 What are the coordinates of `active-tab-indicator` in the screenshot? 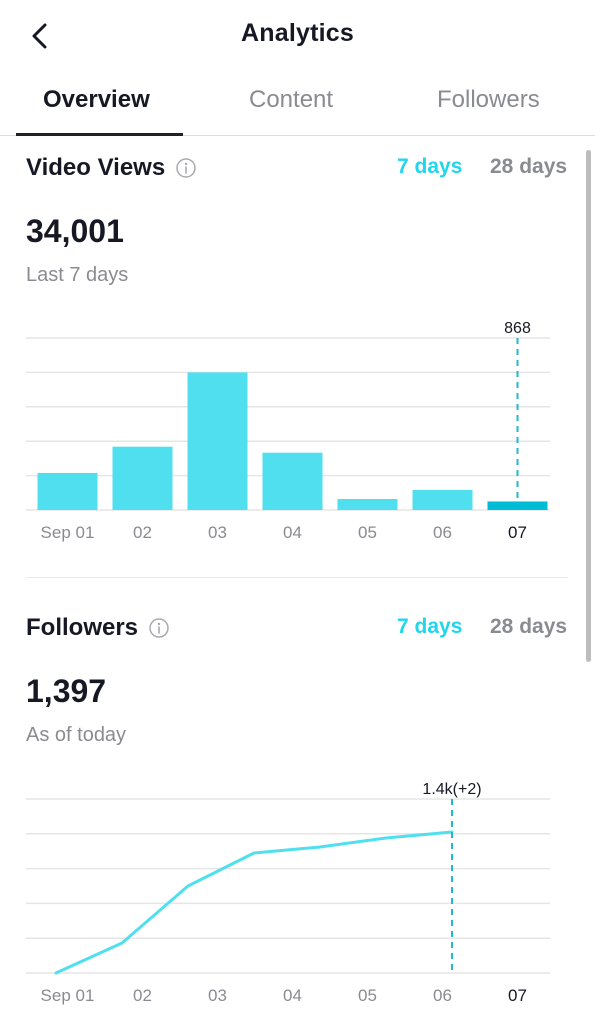 It's located at (99, 134).